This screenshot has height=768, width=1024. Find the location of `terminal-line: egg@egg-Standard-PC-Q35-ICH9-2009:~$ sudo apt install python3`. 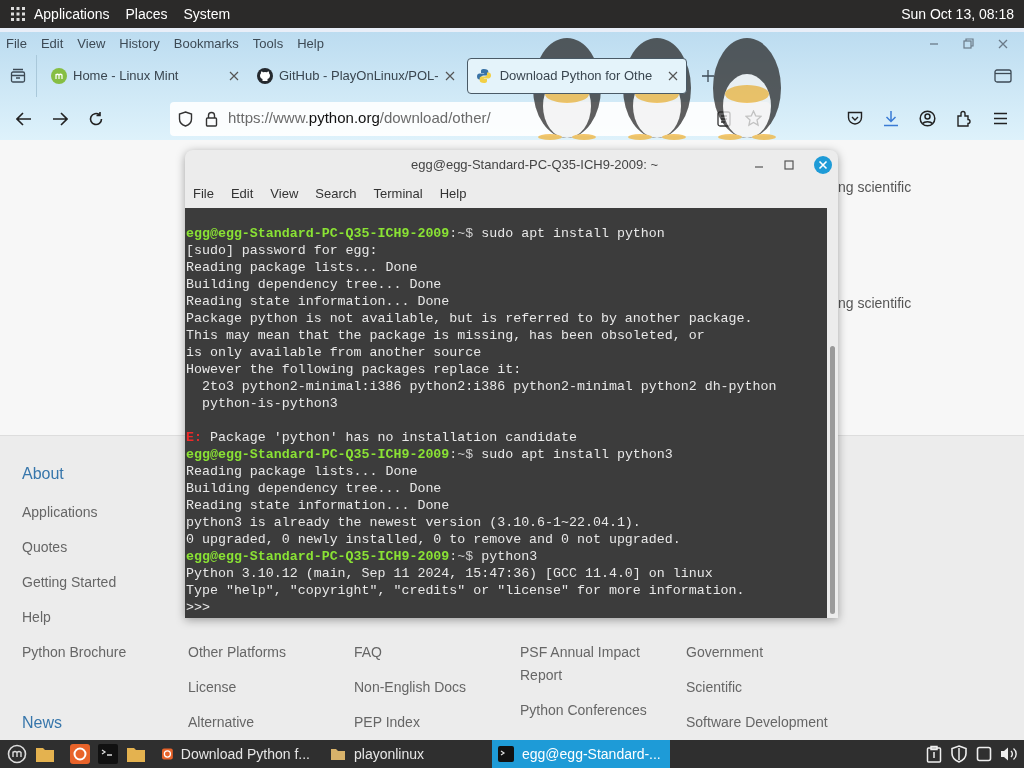

terminal-line: egg@egg-Standard-PC-Q35-ICH9-2009:~$ sudo apt install python3 is located at coordinates (430, 454).